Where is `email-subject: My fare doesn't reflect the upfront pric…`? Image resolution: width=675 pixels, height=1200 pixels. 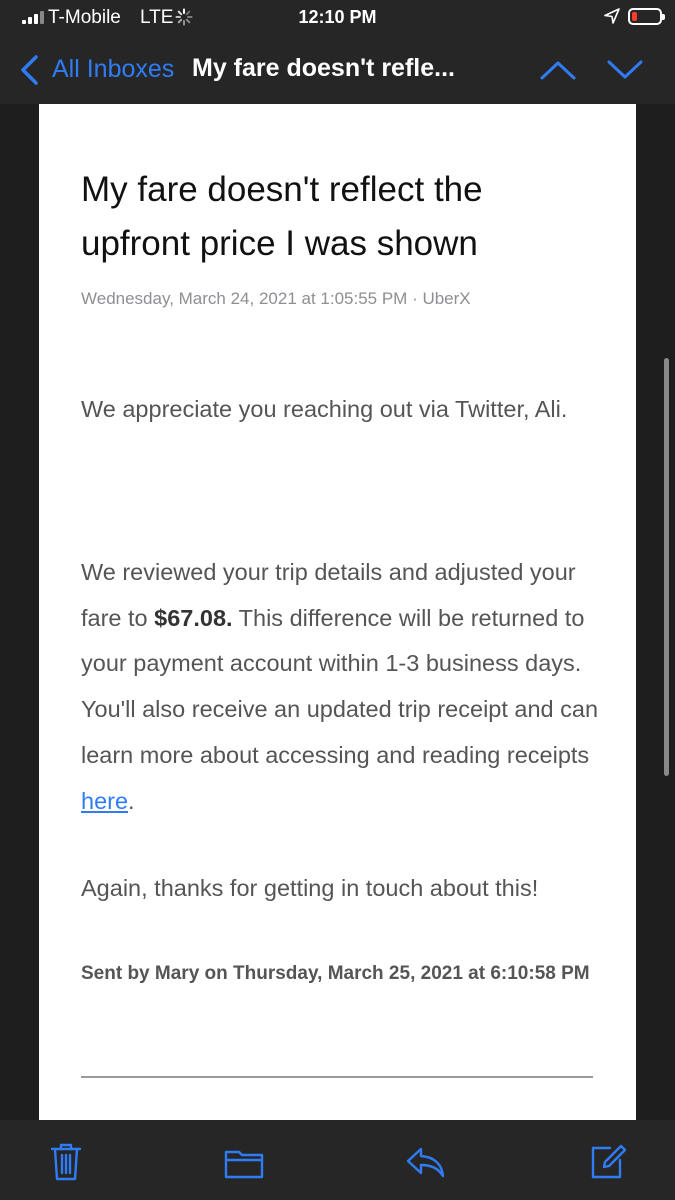 email-subject: My fare doesn't reflect the upfront pric… is located at coordinates (282, 216).